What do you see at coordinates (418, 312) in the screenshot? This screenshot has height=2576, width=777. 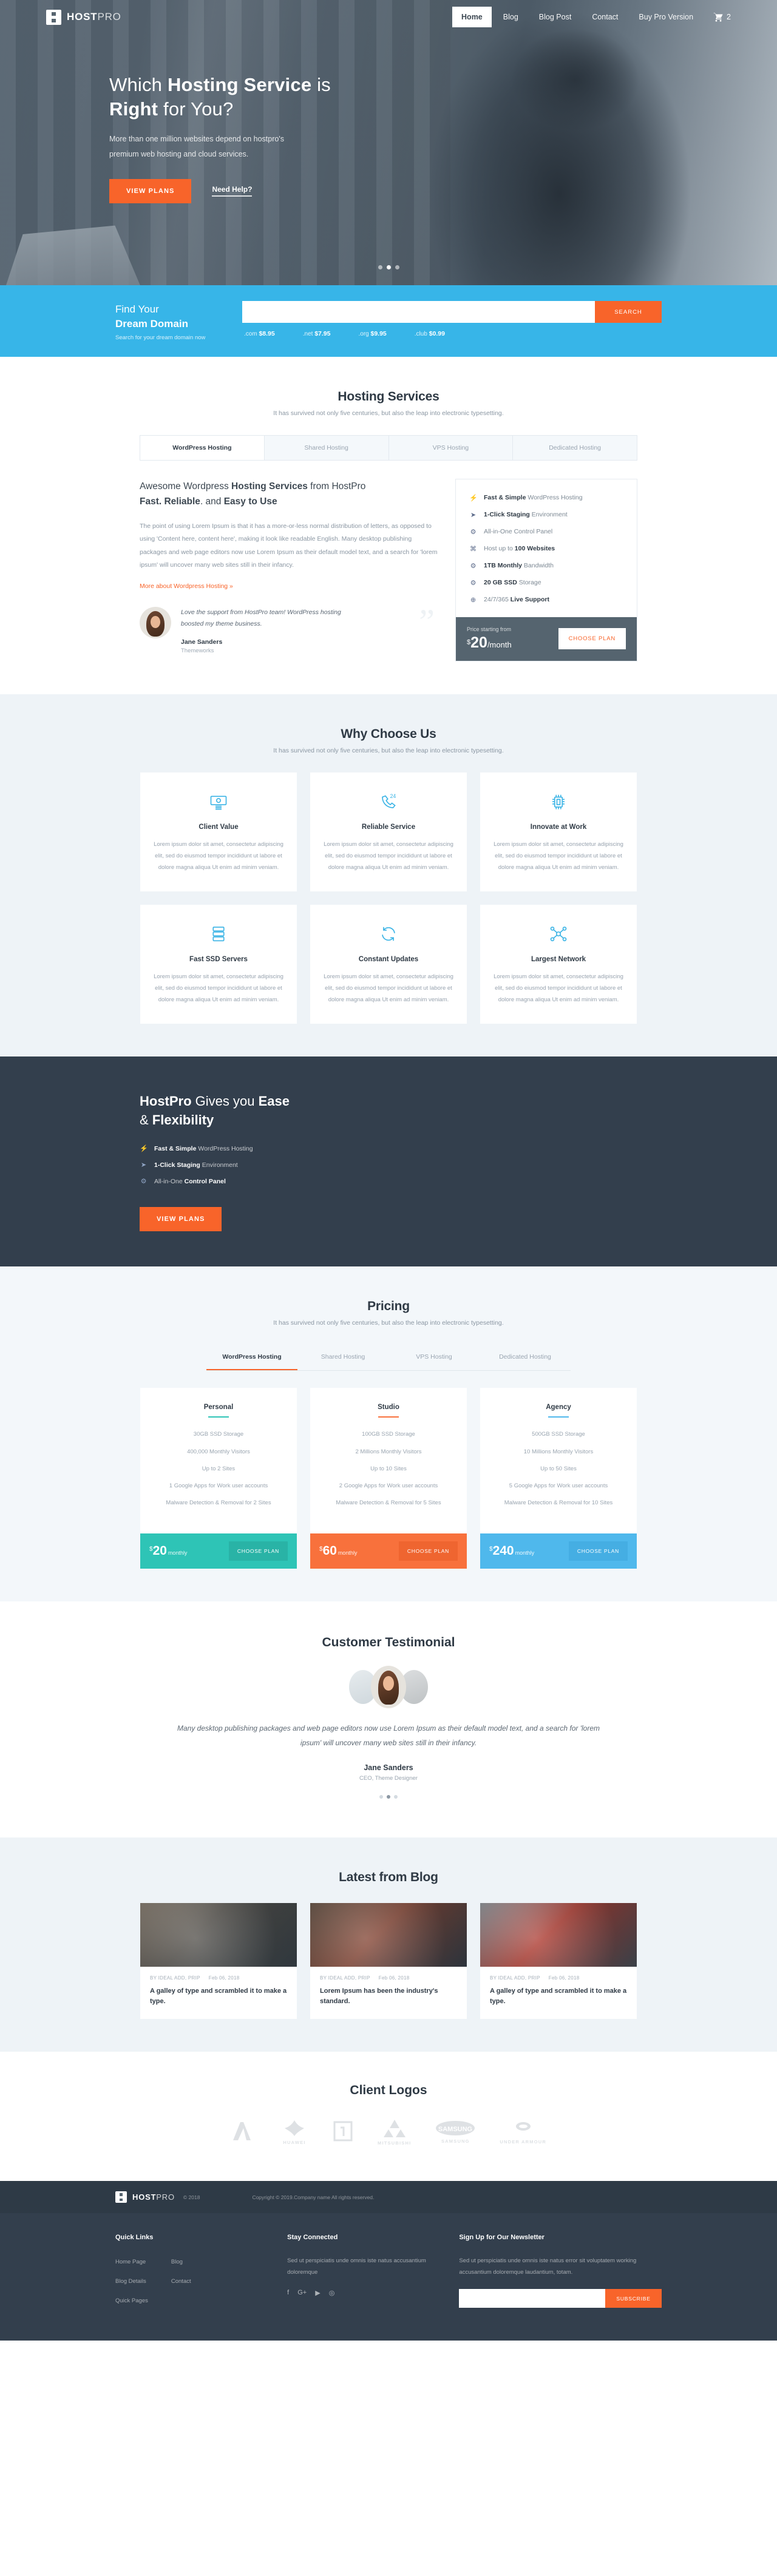 I see `domain-search-input` at bounding box center [418, 312].